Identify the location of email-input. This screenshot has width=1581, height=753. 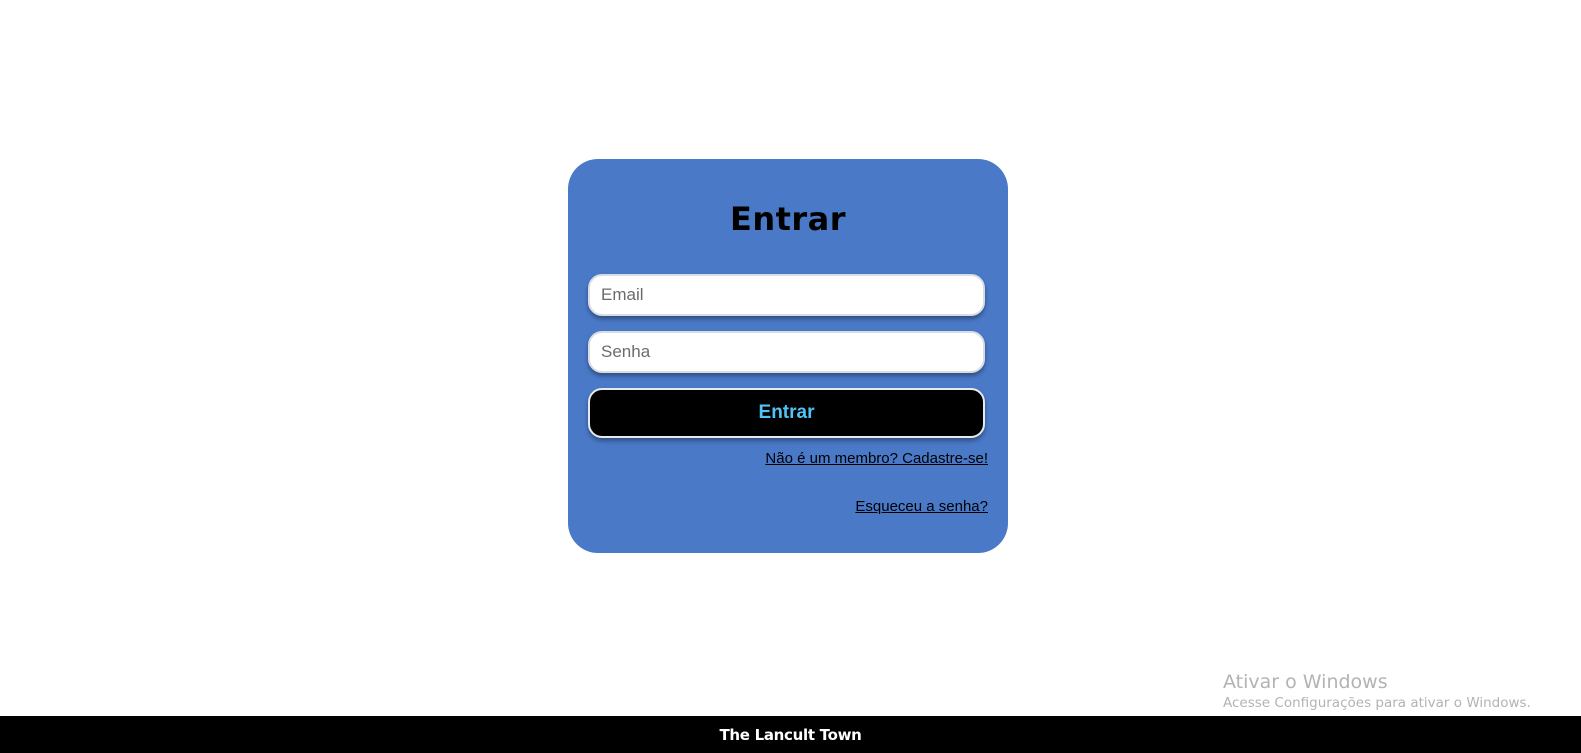
(786, 295).